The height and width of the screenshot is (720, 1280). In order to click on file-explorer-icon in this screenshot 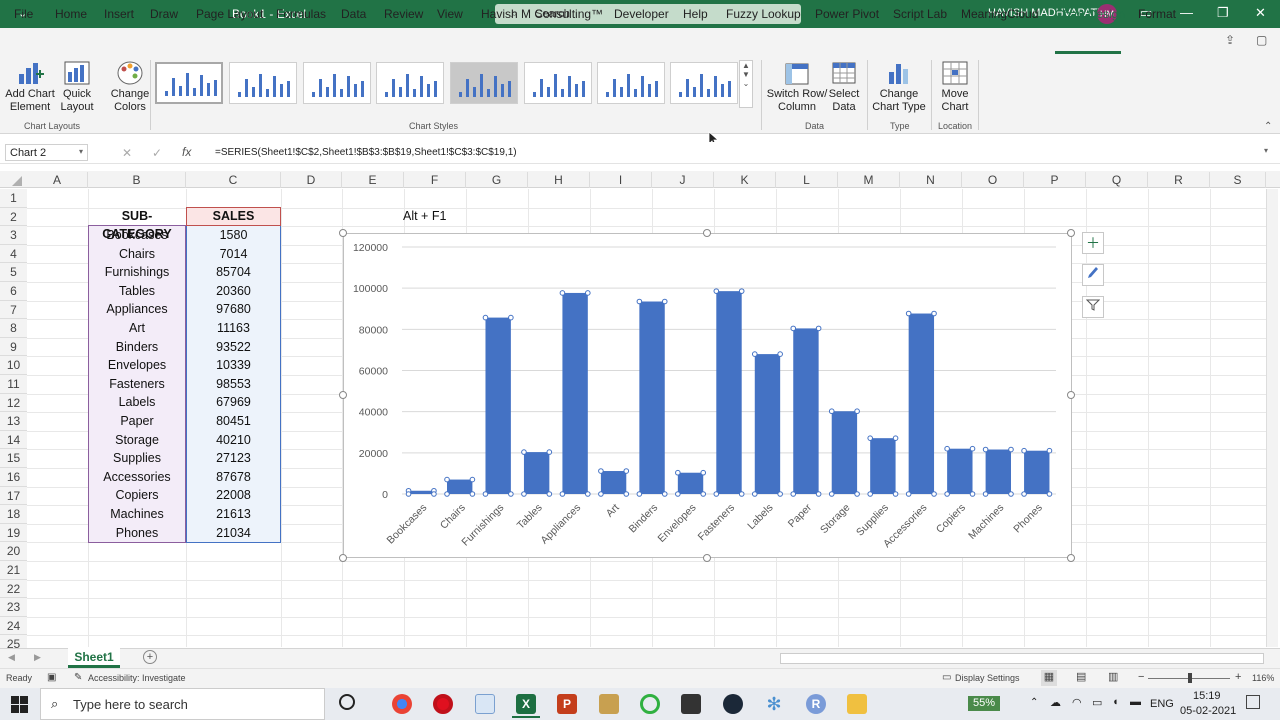, I will do `click(857, 704)`.